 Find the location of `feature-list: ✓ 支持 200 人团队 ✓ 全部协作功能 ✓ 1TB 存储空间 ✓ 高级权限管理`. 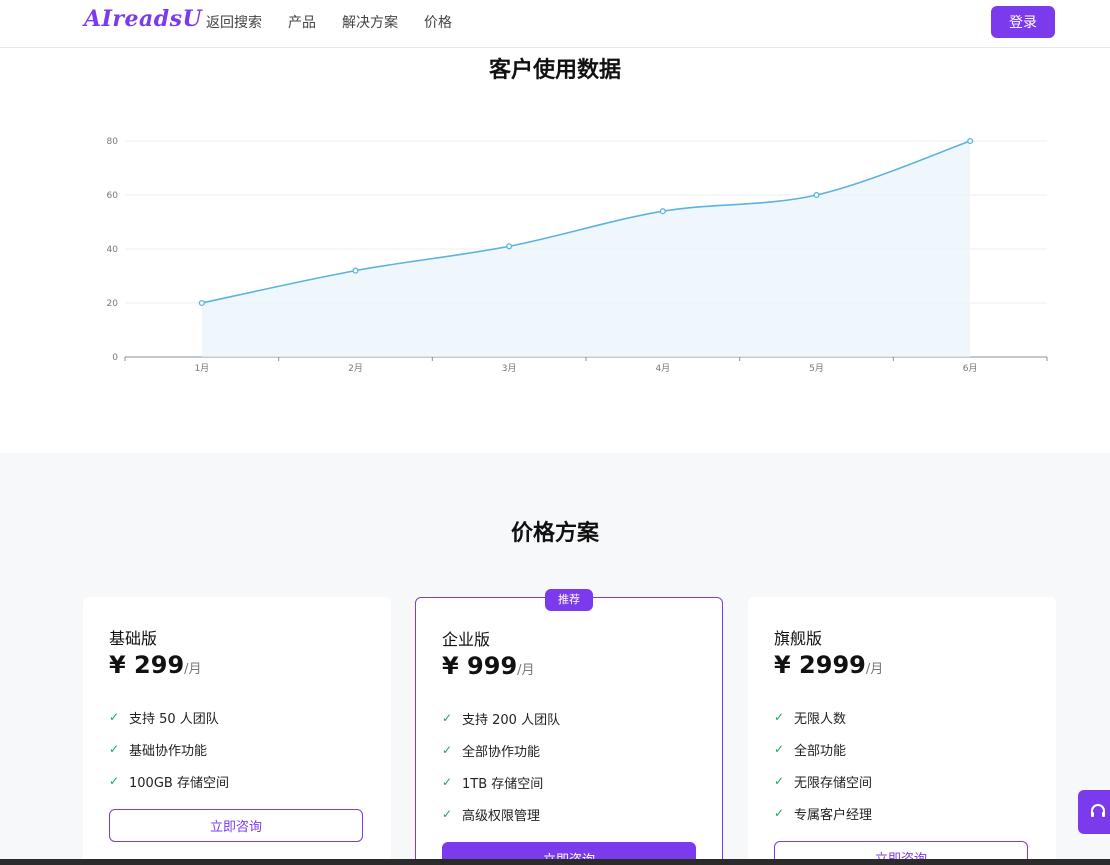

feature-list: ✓ 支持 200 人团队 ✓ 全部协作功能 ✓ 1TB 存储空间 ✓ 高级权限管理 is located at coordinates (501, 766).